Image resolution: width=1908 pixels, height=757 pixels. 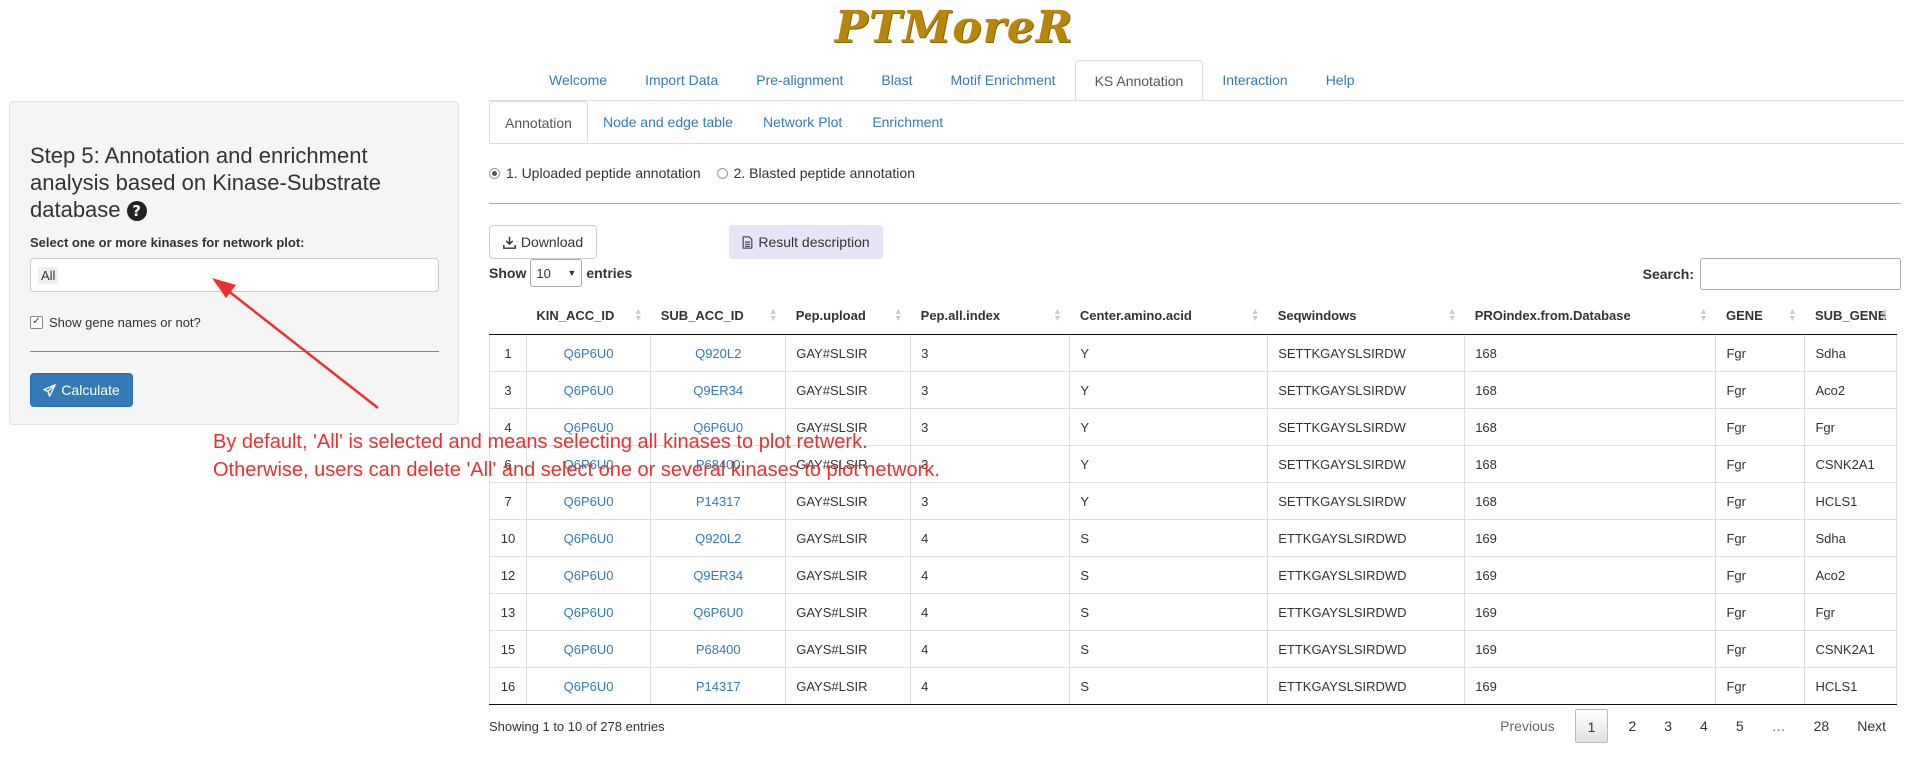 What do you see at coordinates (1366, 315) in the screenshot?
I see `col-header-seqwindows: Seqwindows ▲ ▼` at bounding box center [1366, 315].